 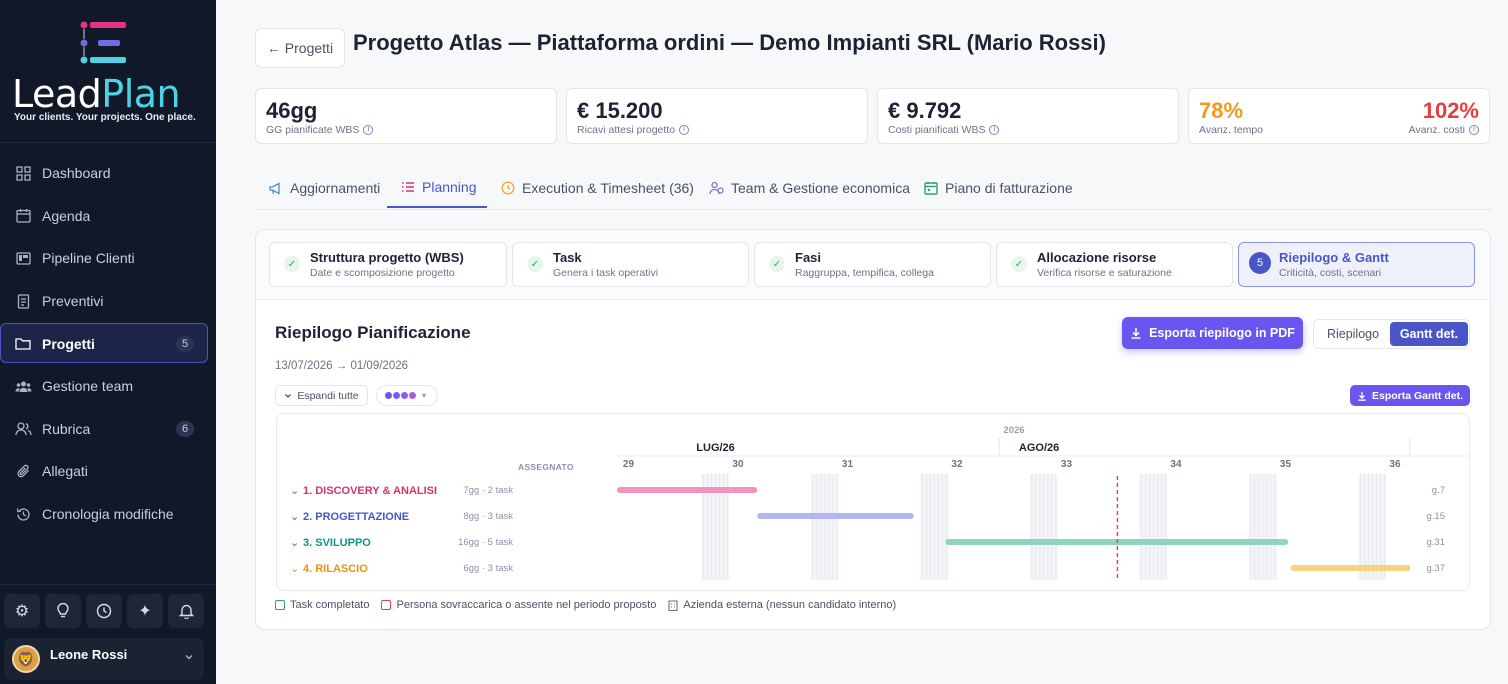 I want to click on chevron-down-icon, so click(x=288, y=395).